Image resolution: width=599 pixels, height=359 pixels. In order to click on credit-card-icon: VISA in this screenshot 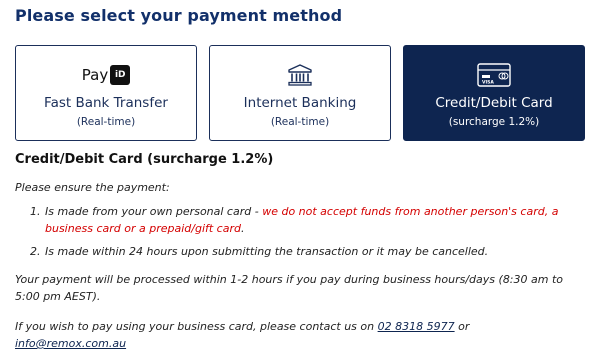, I will do `click(494, 75)`.